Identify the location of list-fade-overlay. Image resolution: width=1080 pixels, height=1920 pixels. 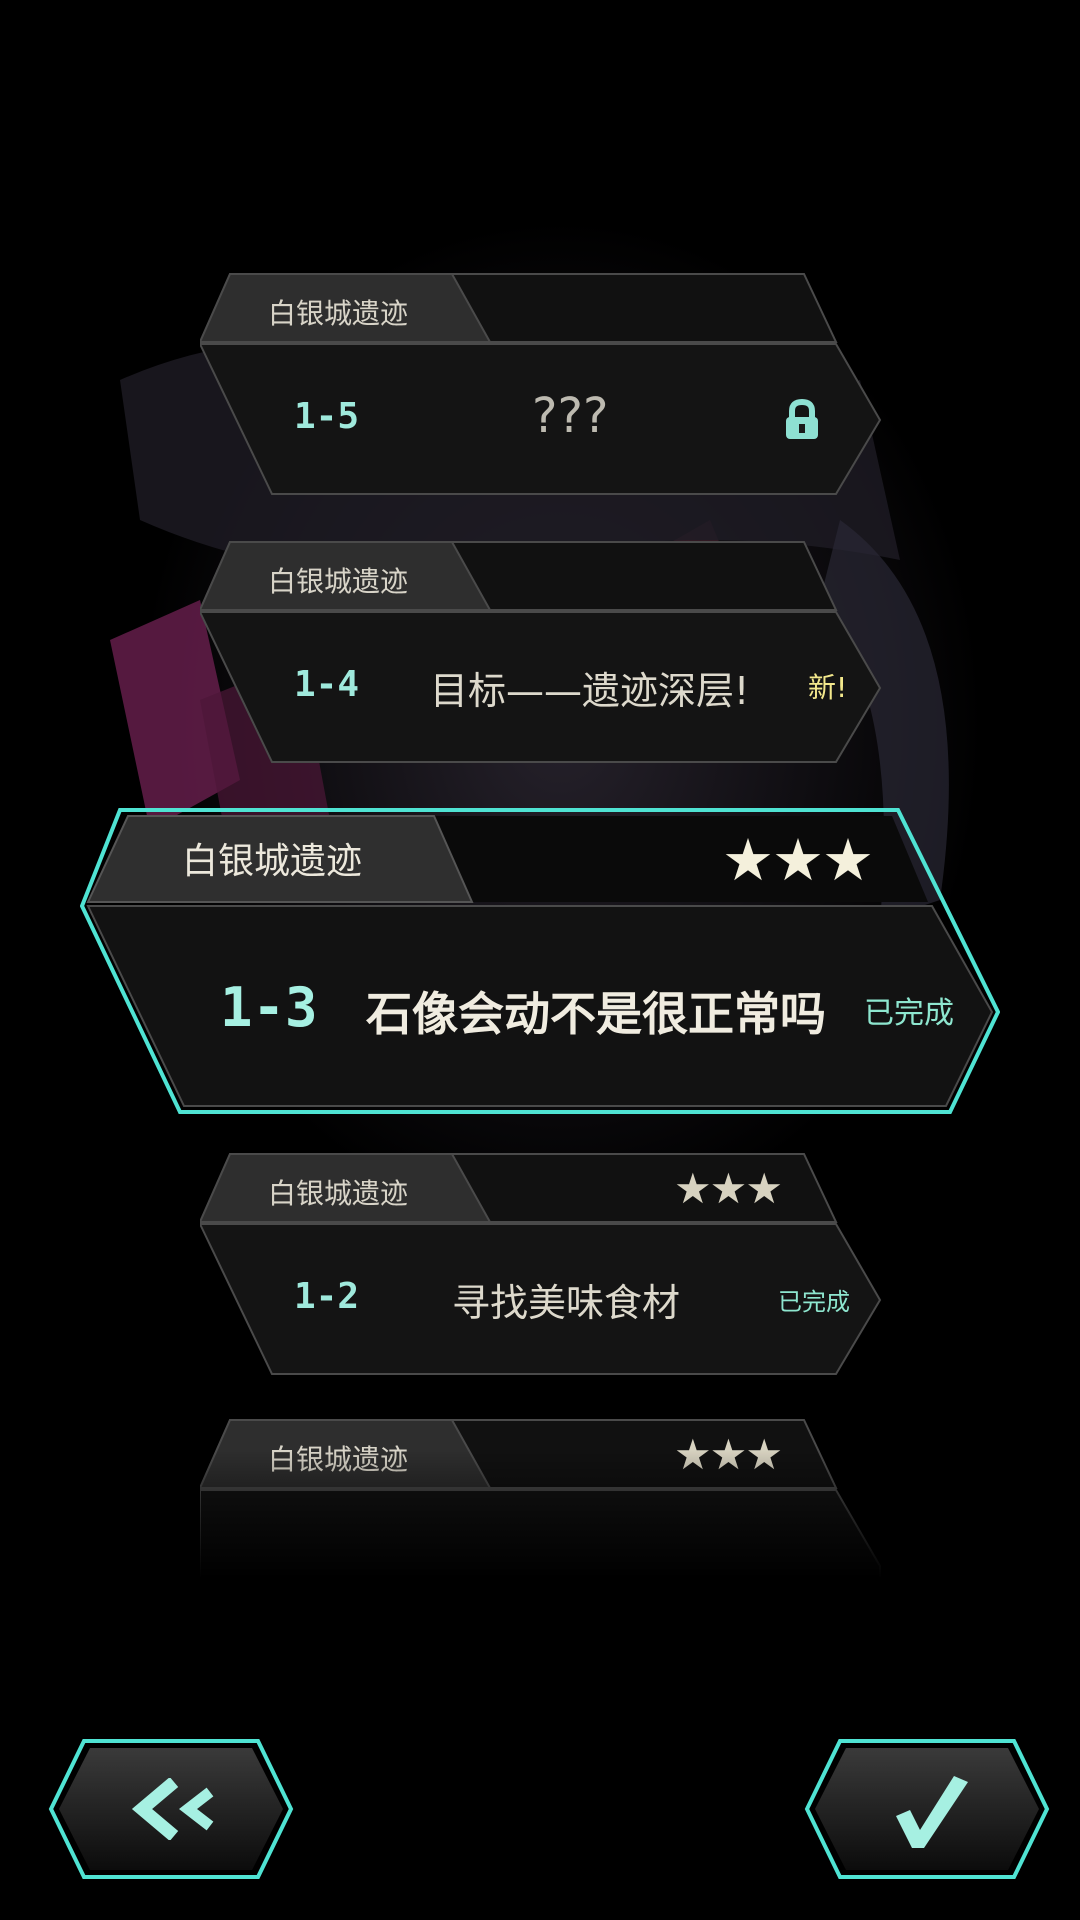
(540, 1530).